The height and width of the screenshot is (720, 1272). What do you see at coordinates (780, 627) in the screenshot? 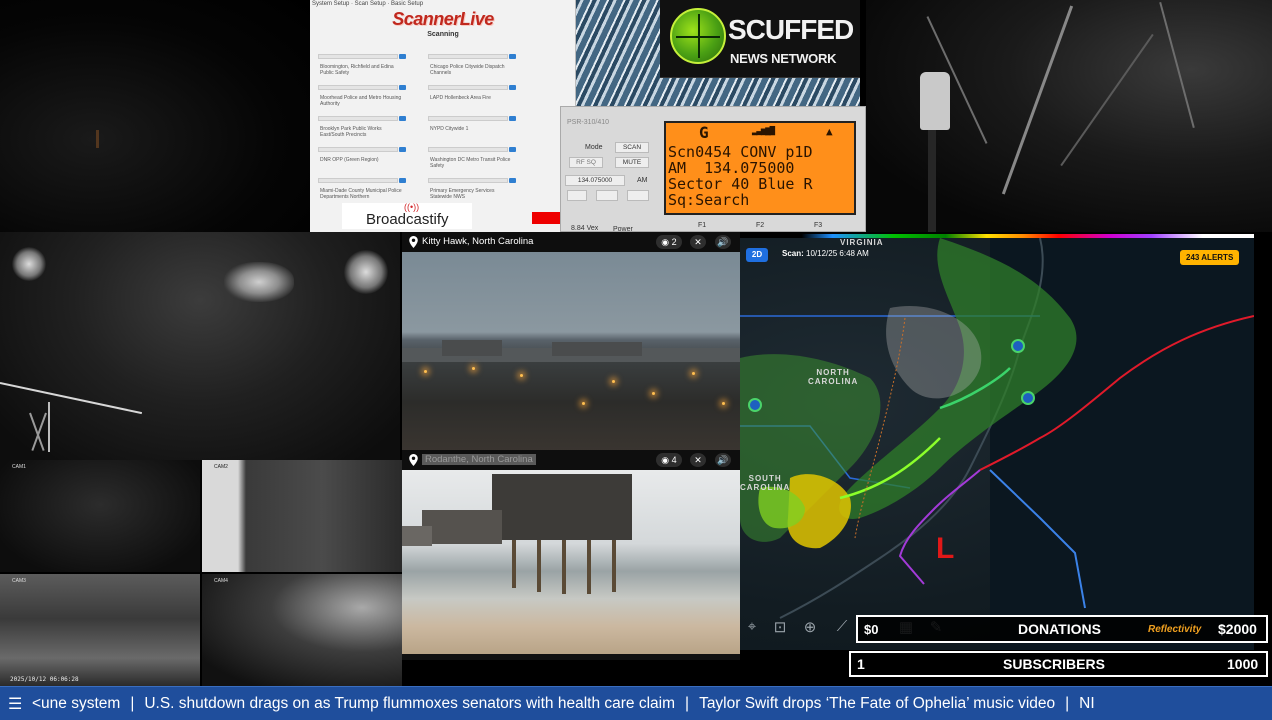
I see `screenshot-icon: ⊡` at bounding box center [780, 627].